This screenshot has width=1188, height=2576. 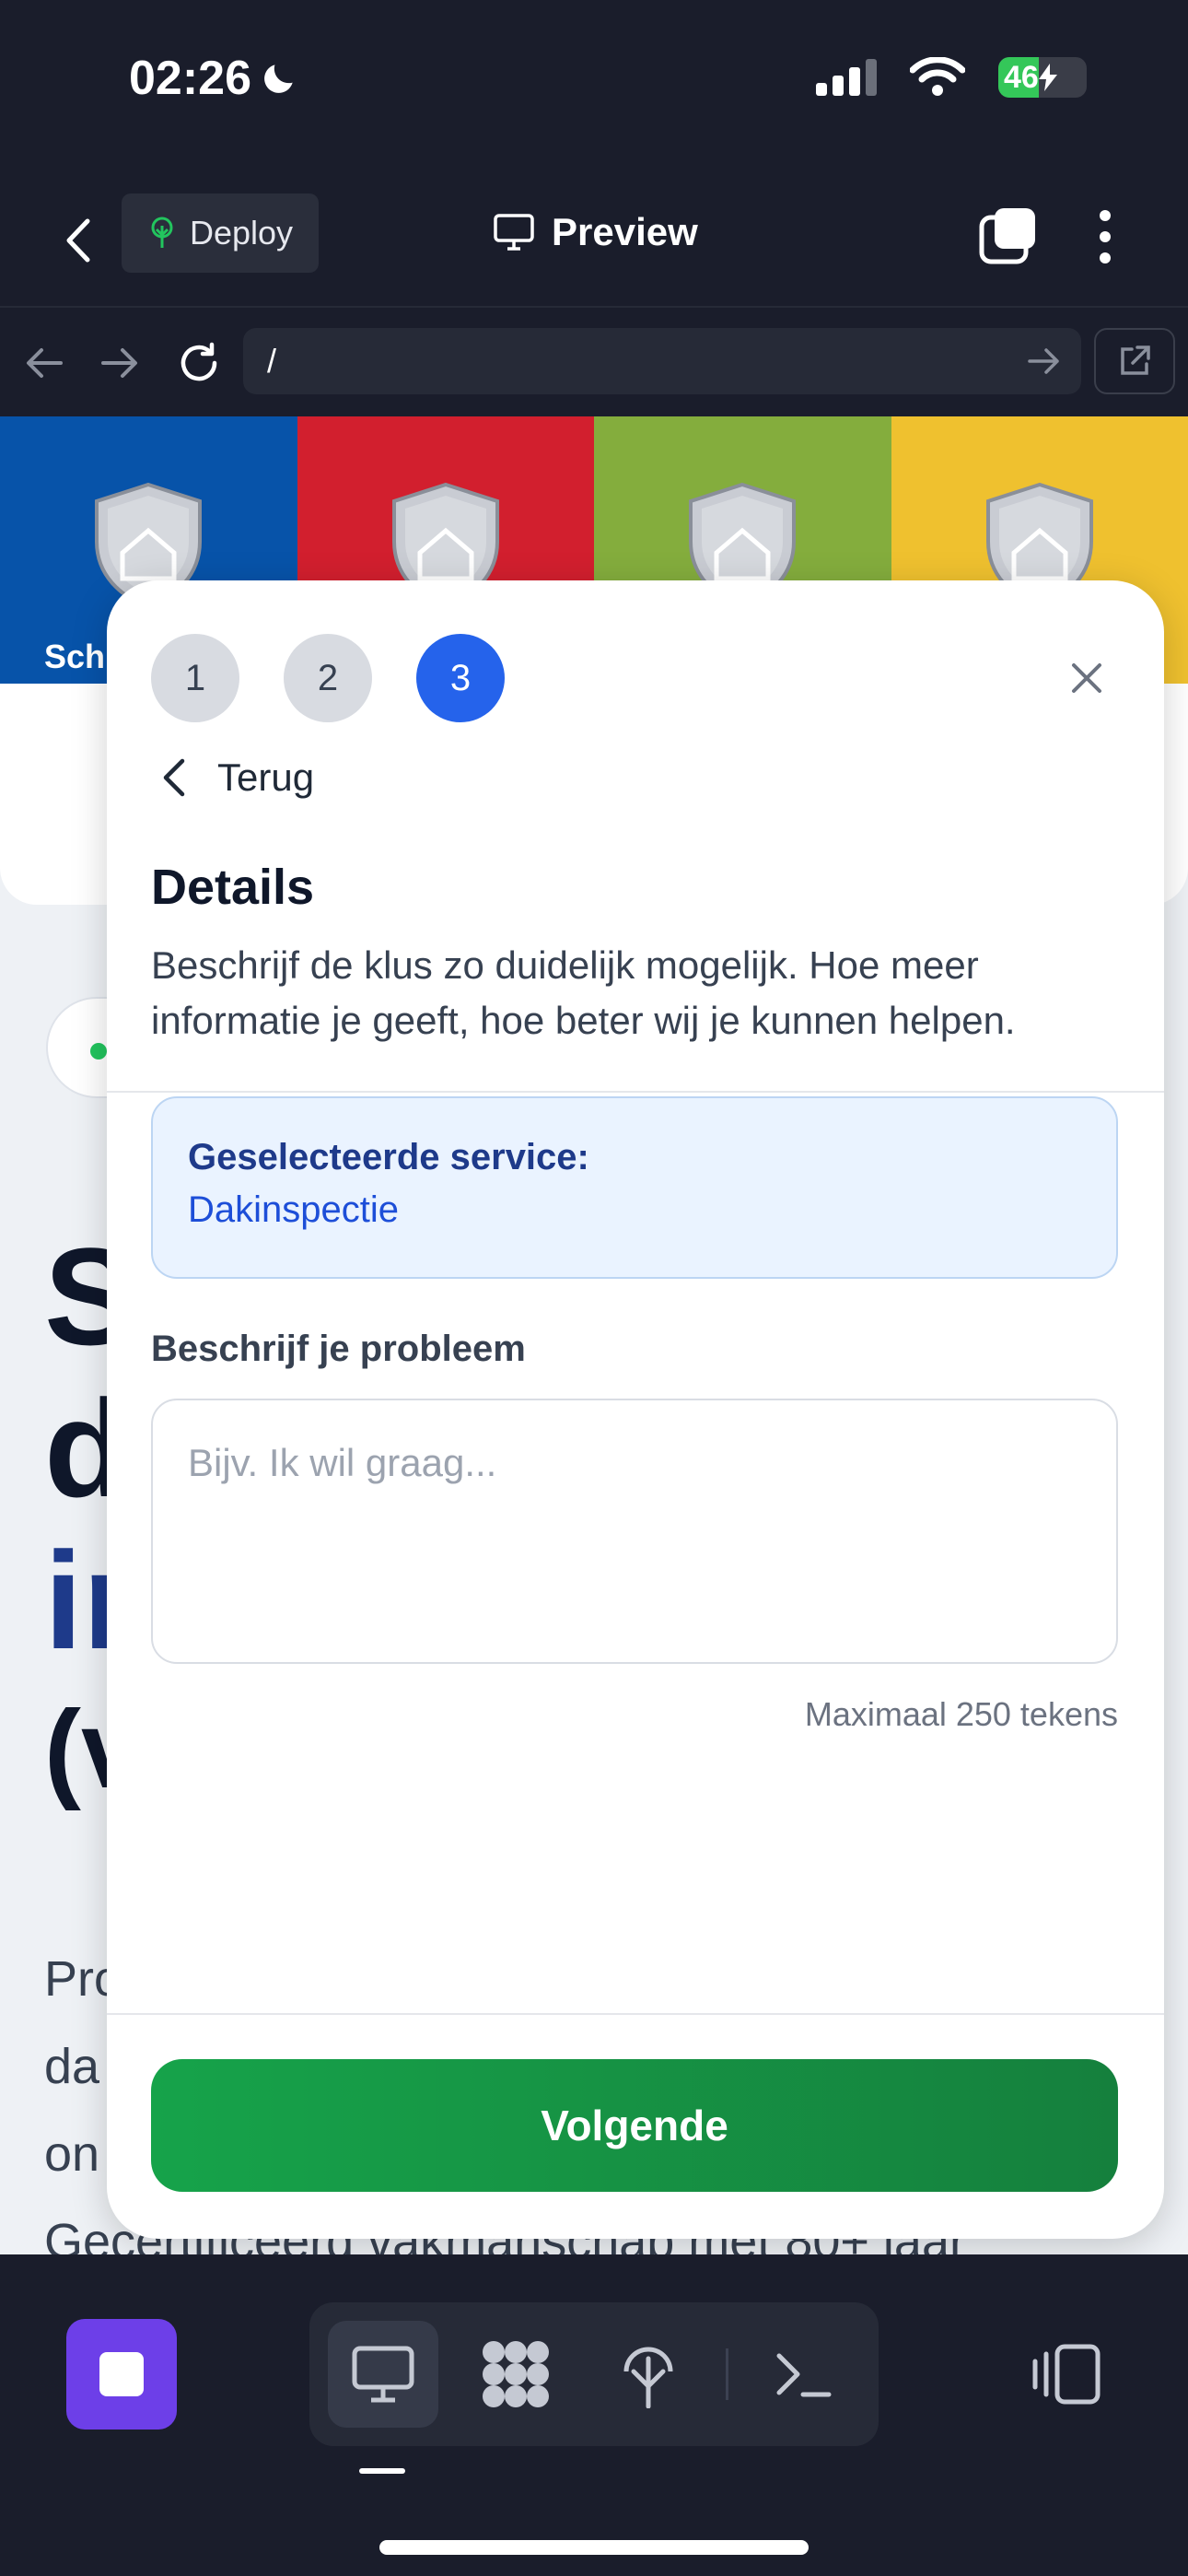 I want to click on active-tool-indicator, so click(x=382, y=2471).